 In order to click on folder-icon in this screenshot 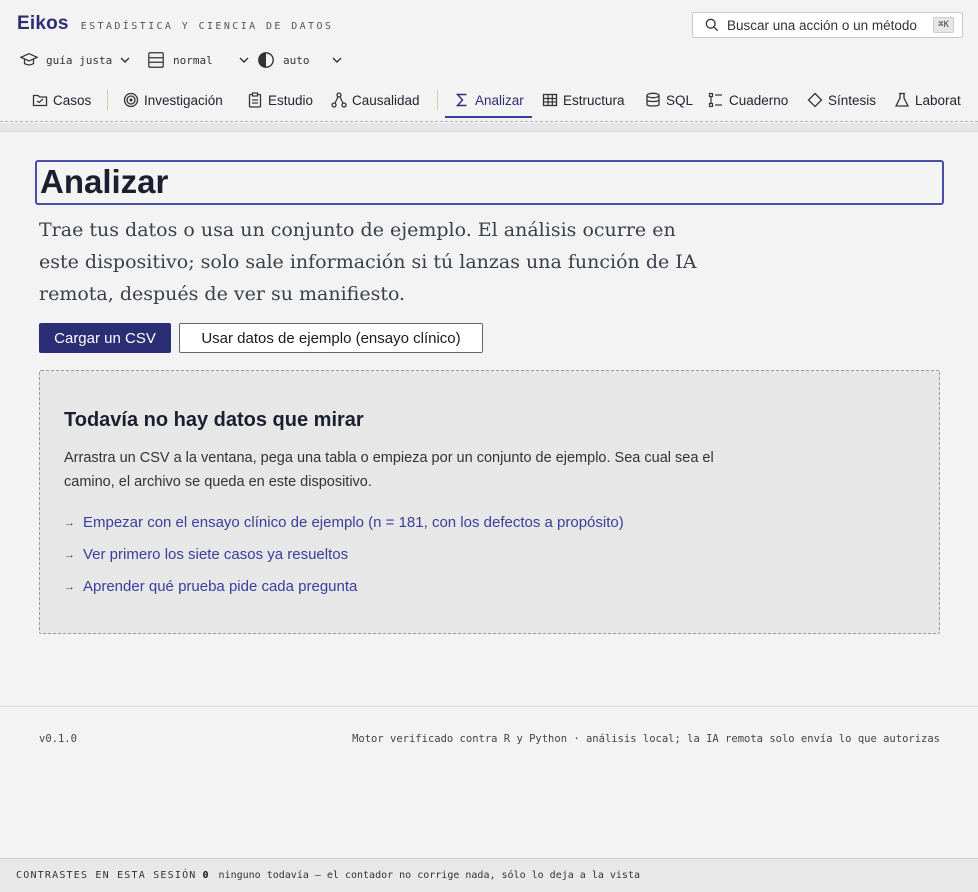, I will do `click(40, 100)`.